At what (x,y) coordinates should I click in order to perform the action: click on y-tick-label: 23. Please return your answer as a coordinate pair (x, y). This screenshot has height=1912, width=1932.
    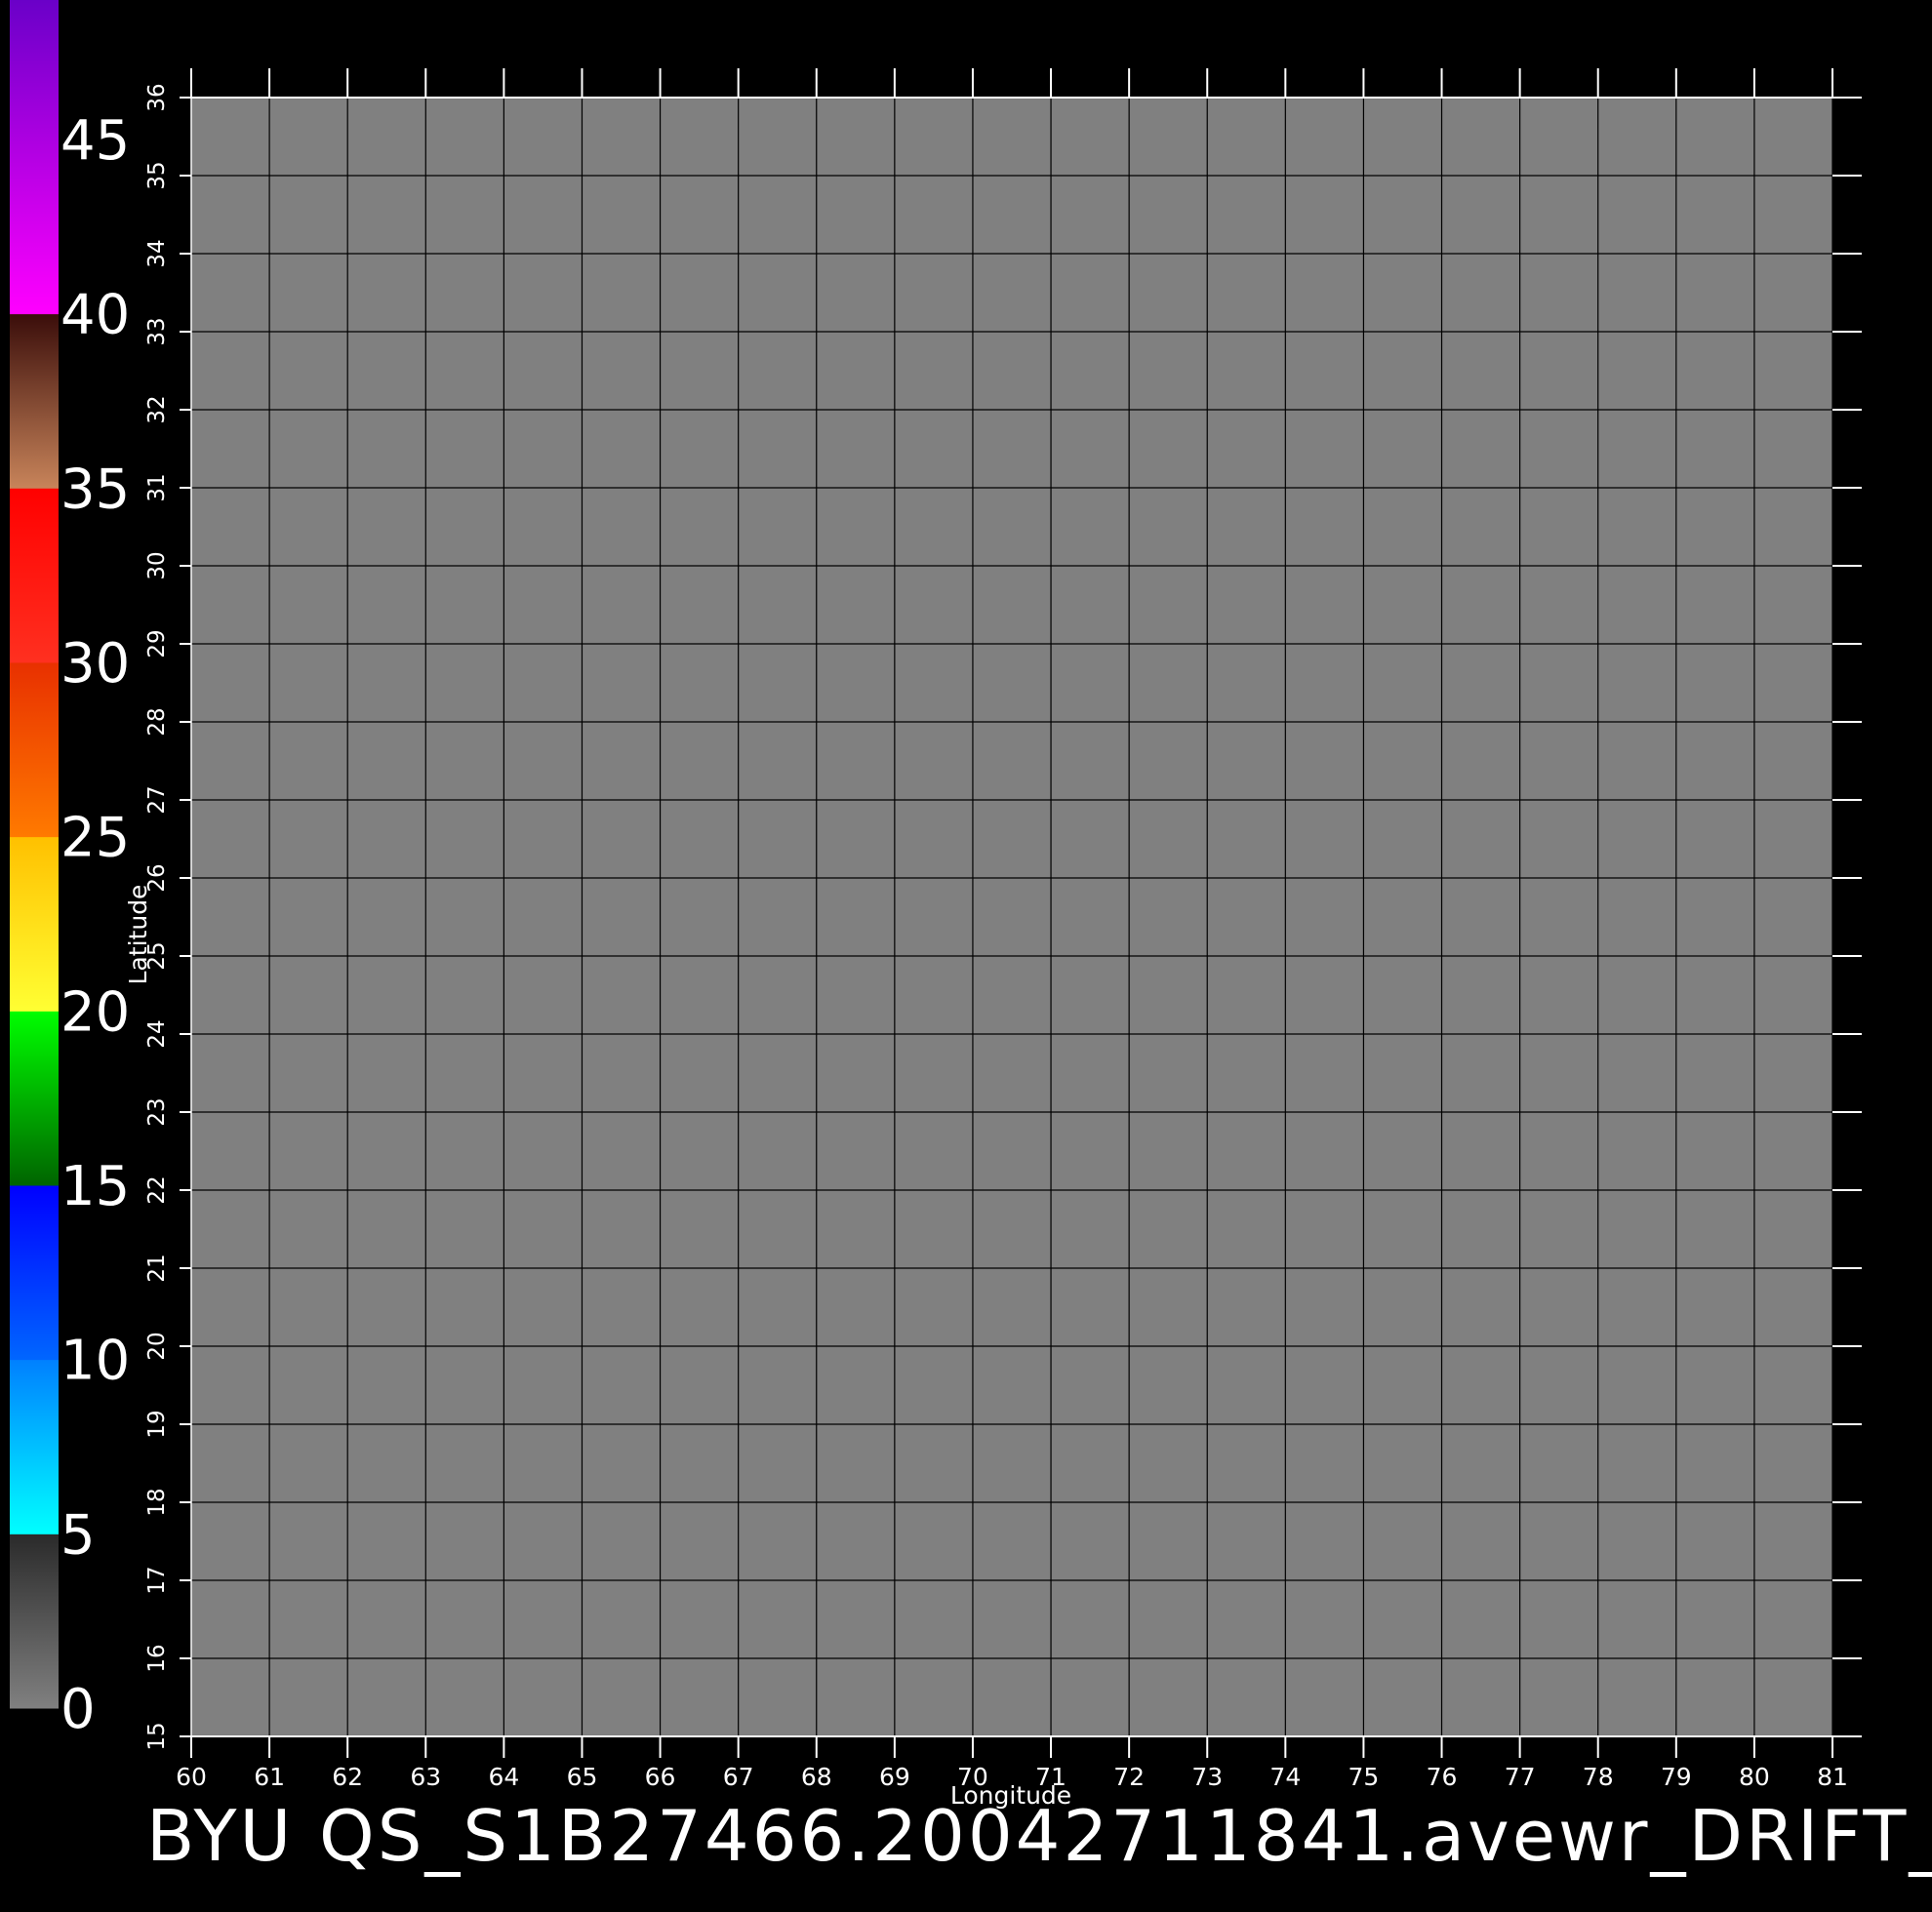
    Looking at the image, I should click on (157, 1111).